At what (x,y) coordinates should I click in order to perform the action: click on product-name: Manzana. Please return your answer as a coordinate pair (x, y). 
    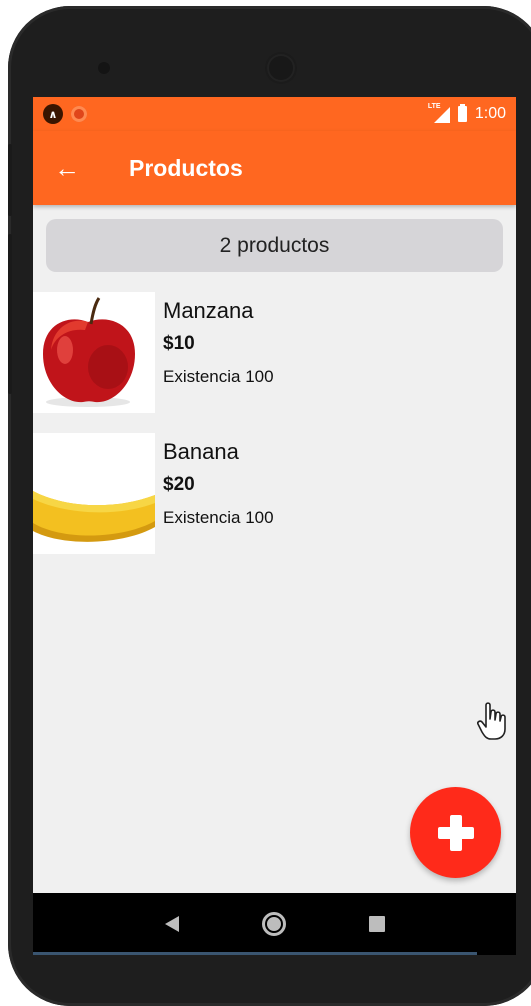
    Looking at the image, I should click on (208, 310).